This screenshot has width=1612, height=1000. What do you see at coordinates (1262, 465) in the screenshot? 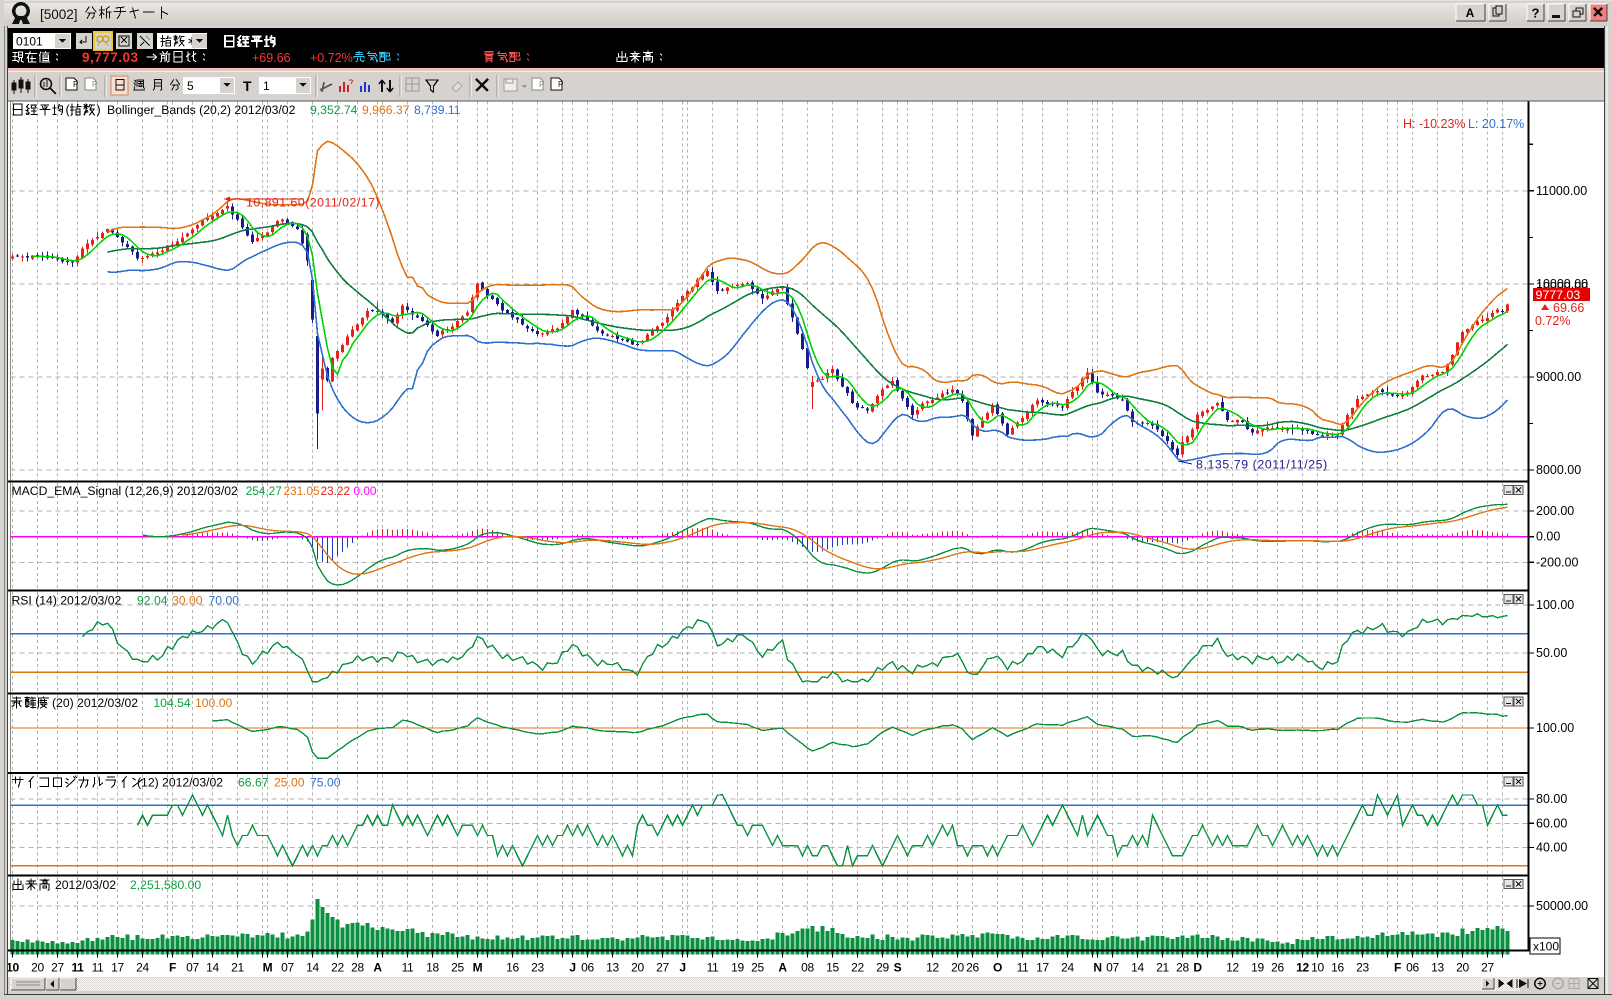
I see `svg-text: 8,135.79 (2011/11/25)` at bounding box center [1262, 465].